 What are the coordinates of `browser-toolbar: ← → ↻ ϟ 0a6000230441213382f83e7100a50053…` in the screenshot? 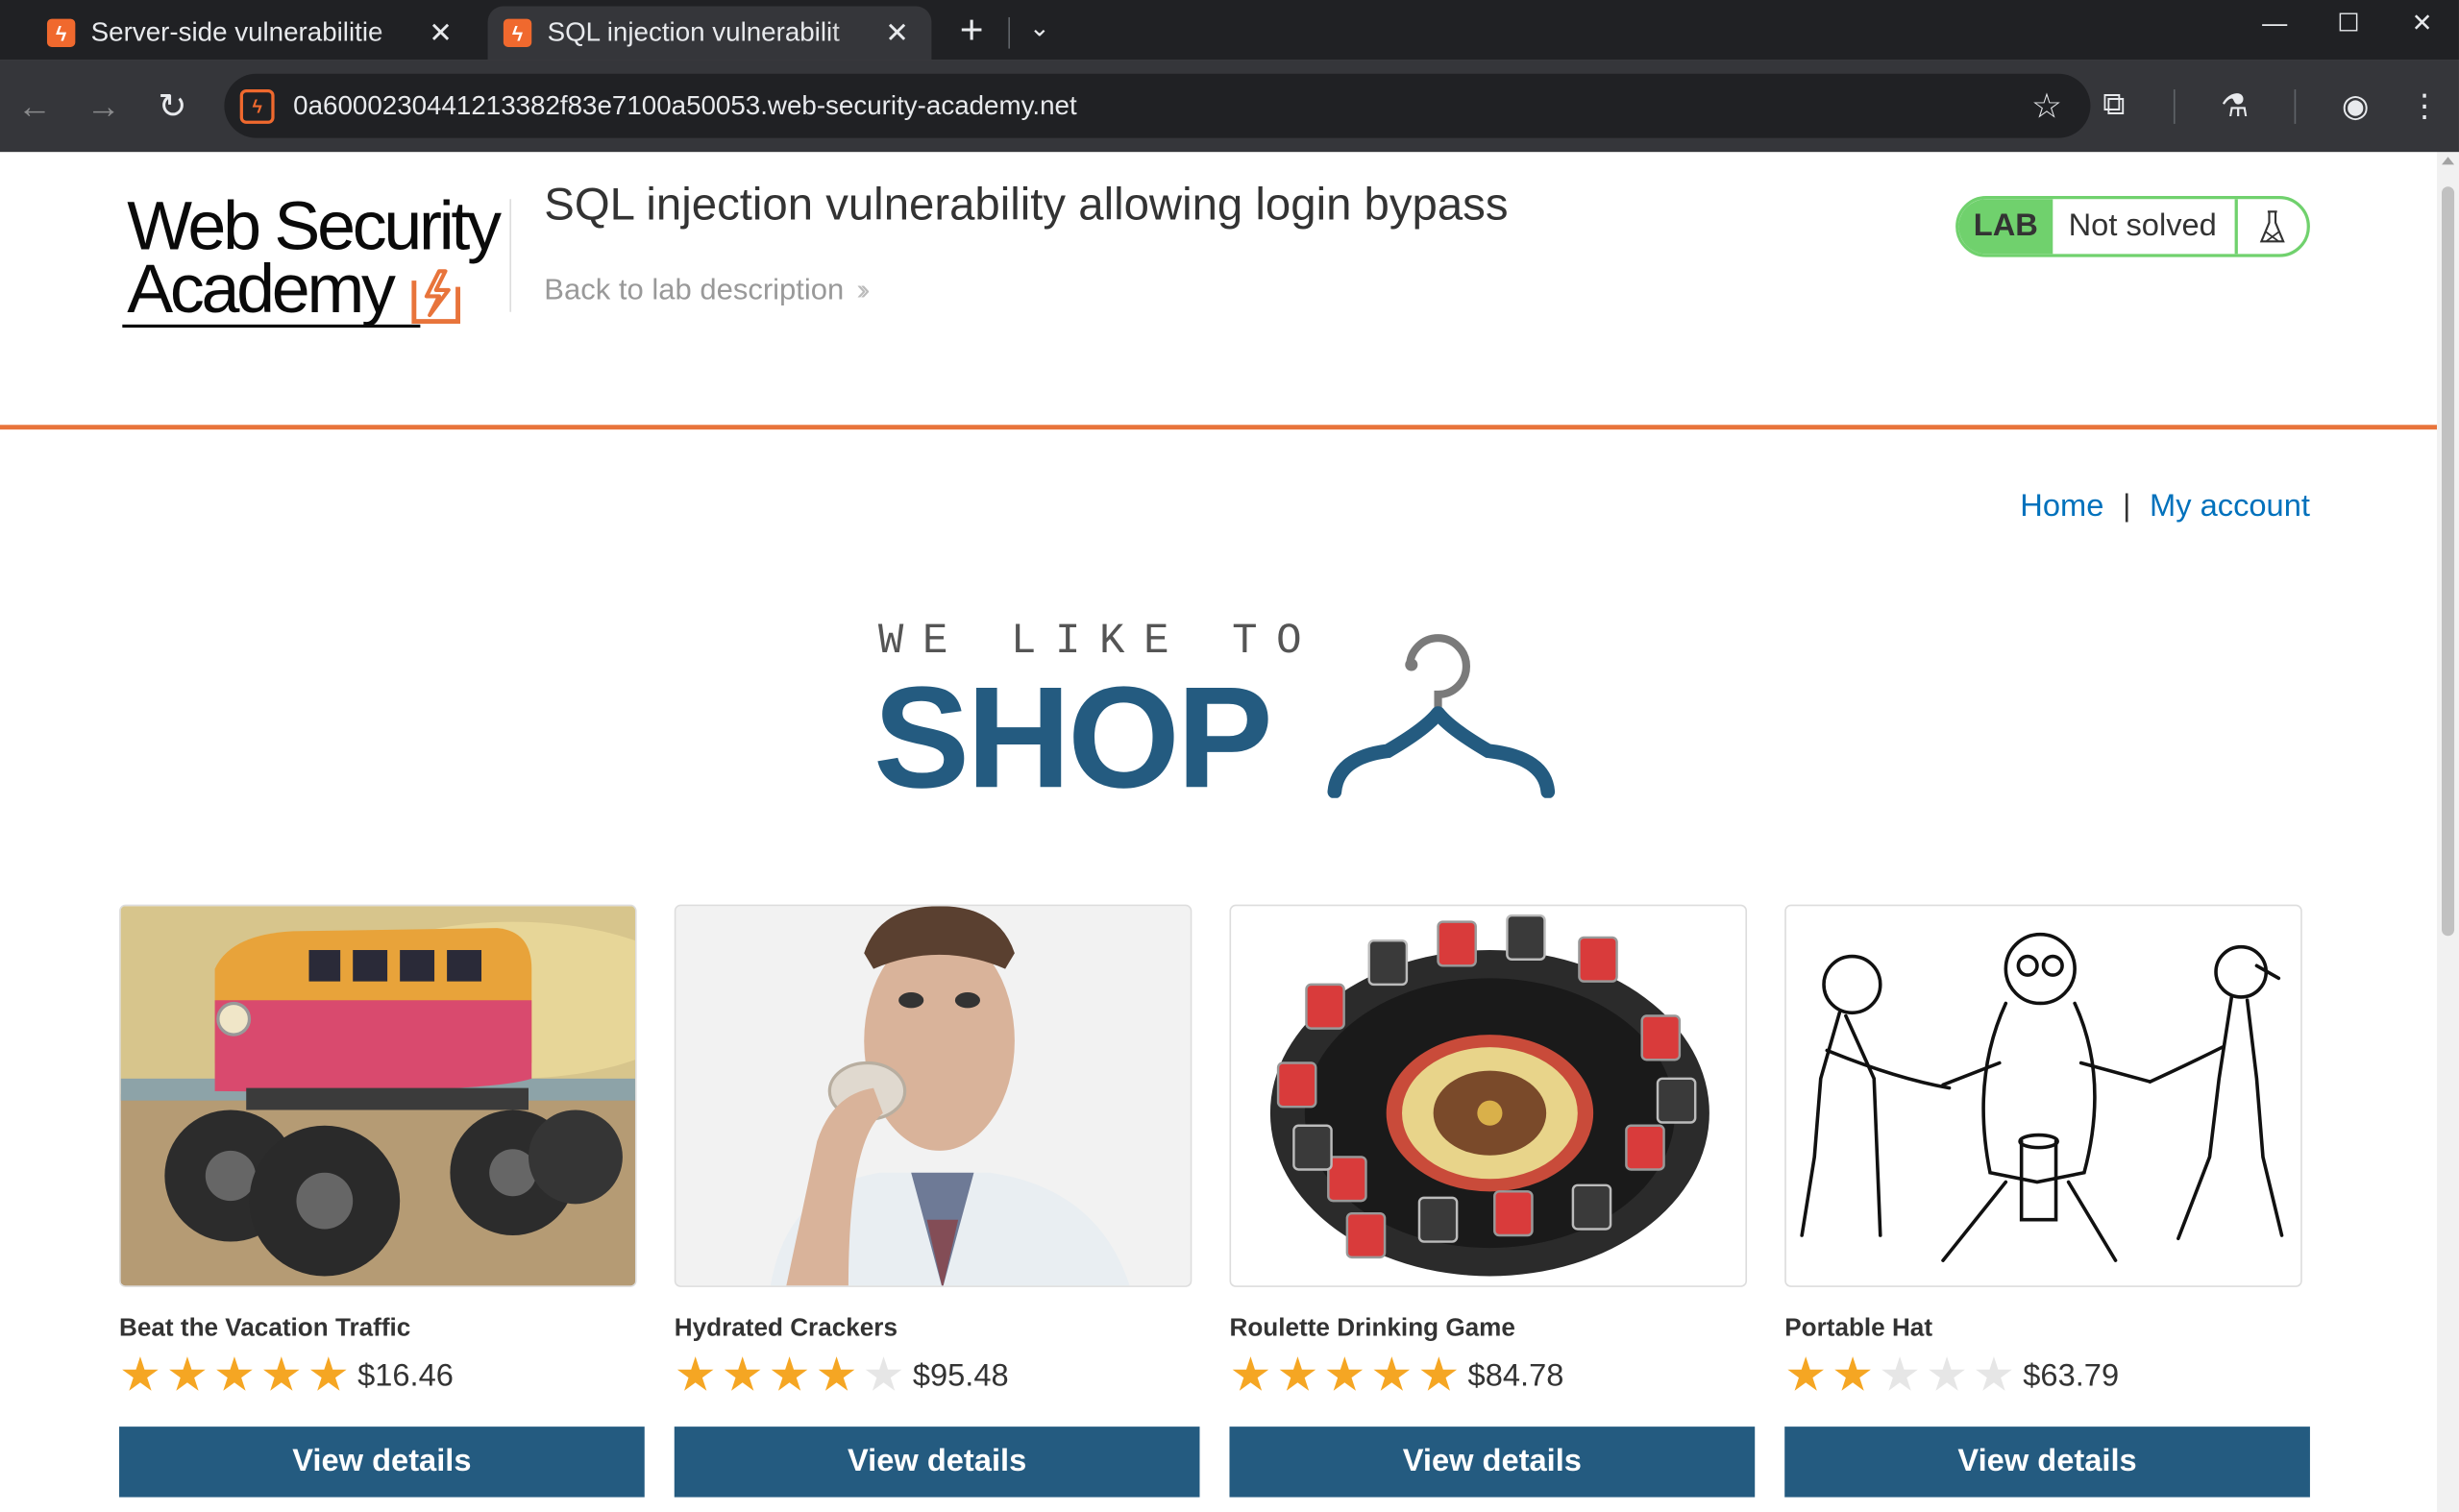 It's located at (1229, 106).